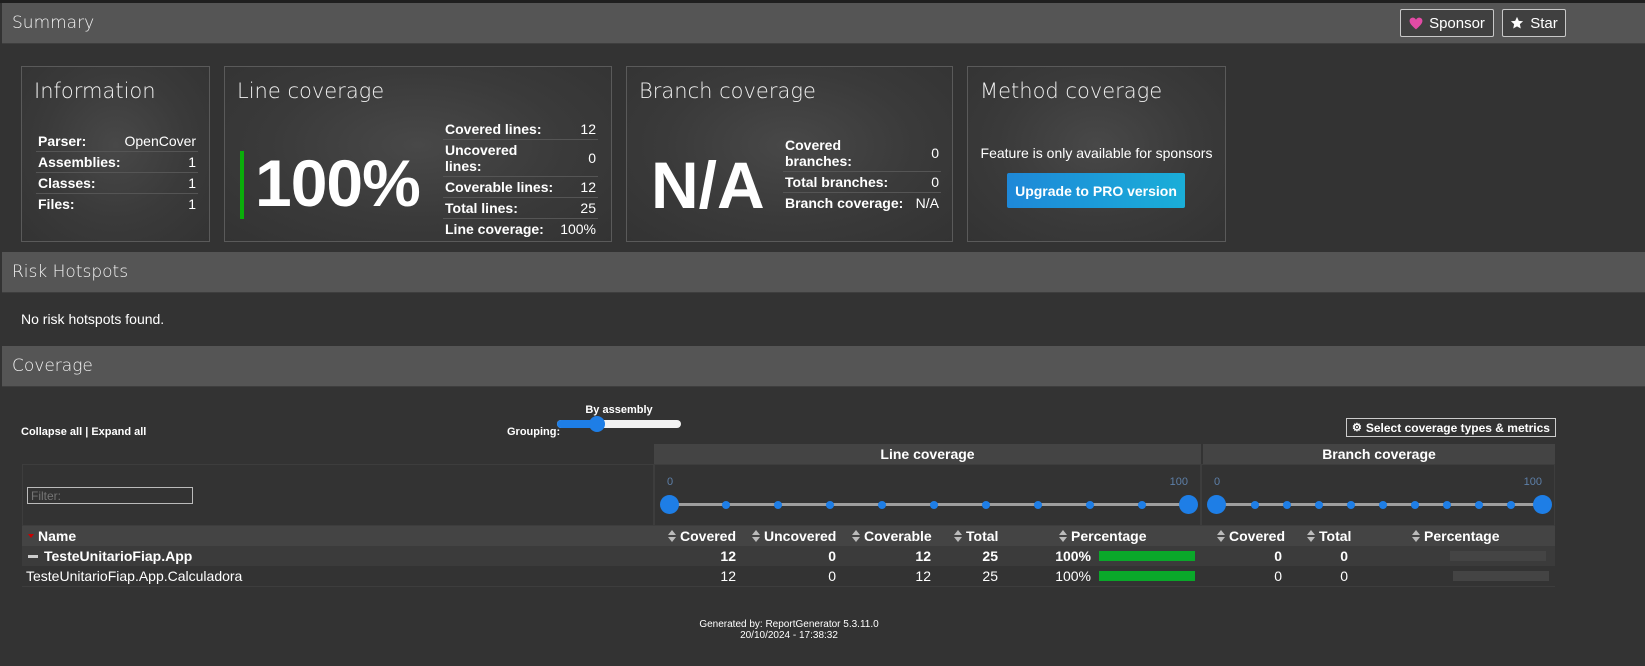  I want to click on star-label: Star, so click(1544, 23).